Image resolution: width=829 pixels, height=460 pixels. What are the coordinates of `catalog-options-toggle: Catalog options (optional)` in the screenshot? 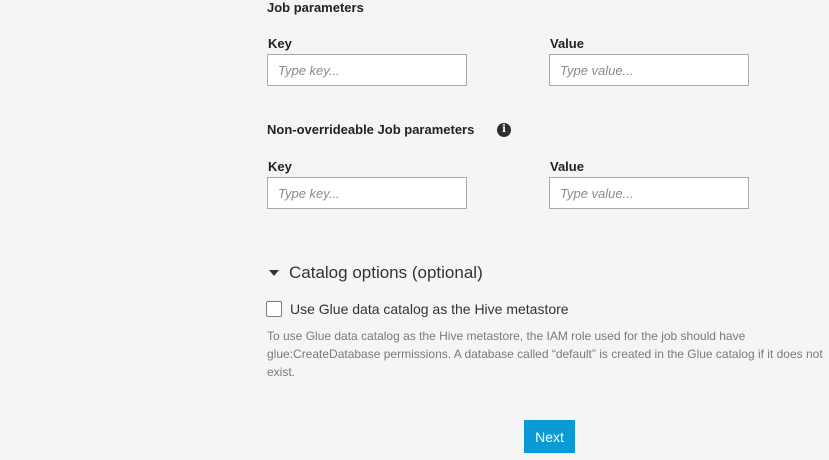 It's located at (375, 273).